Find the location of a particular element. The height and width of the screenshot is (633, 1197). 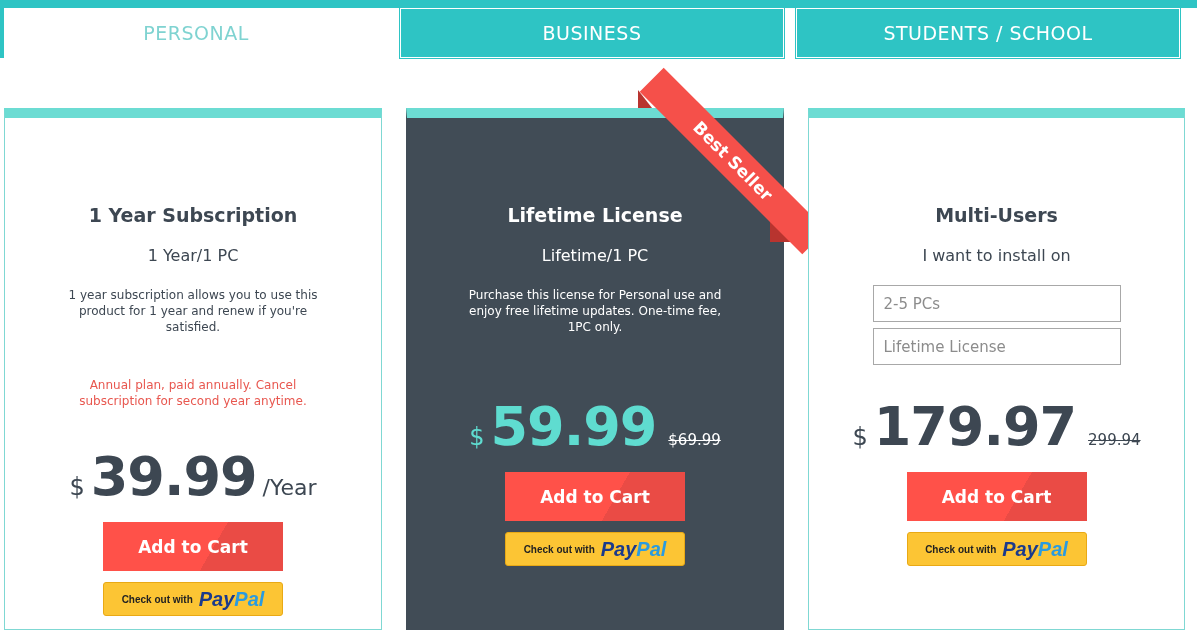

plan-title: Multi-Users is located at coordinates (996, 215).